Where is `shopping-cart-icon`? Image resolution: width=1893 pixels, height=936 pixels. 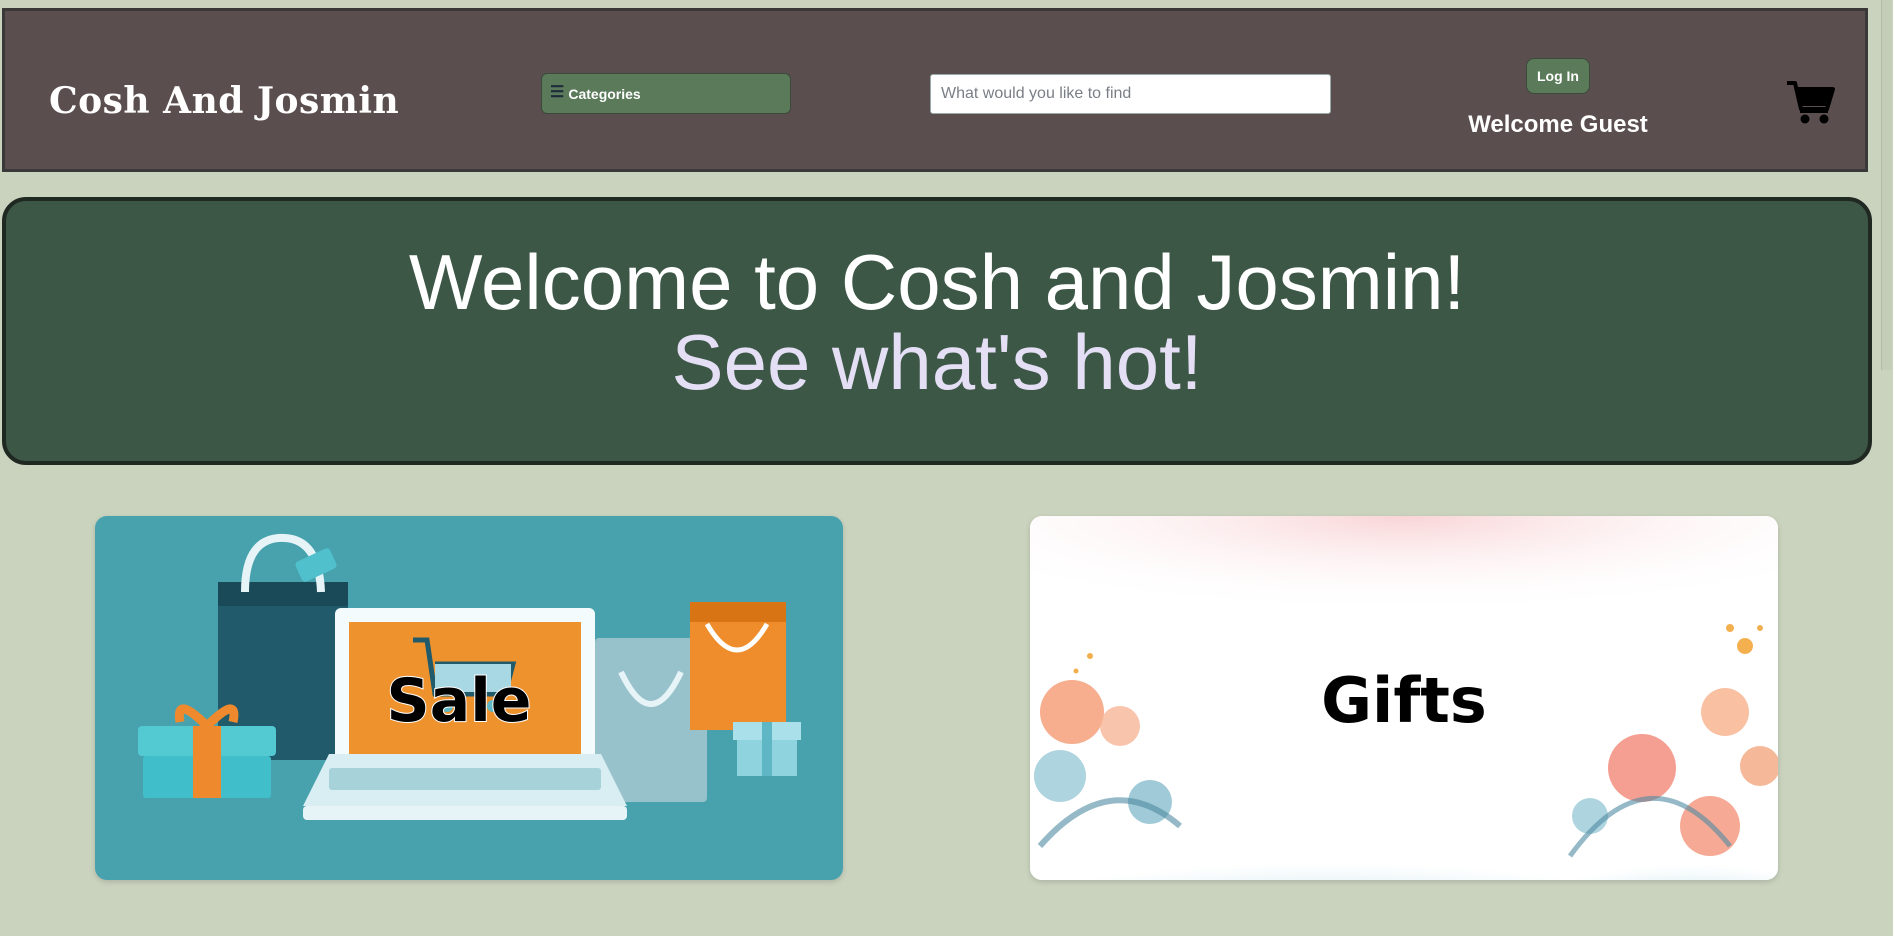
shopping-cart-icon is located at coordinates (1810, 102).